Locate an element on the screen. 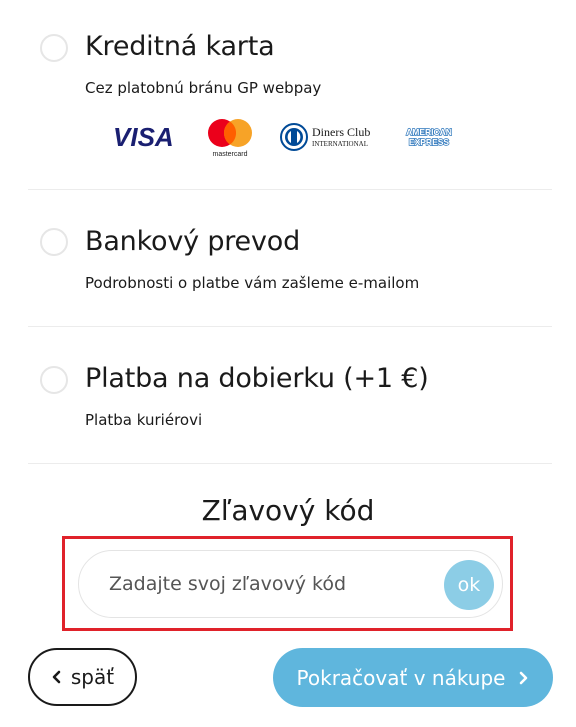  radio-cash-on-delivery is located at coordinates (54, 380).